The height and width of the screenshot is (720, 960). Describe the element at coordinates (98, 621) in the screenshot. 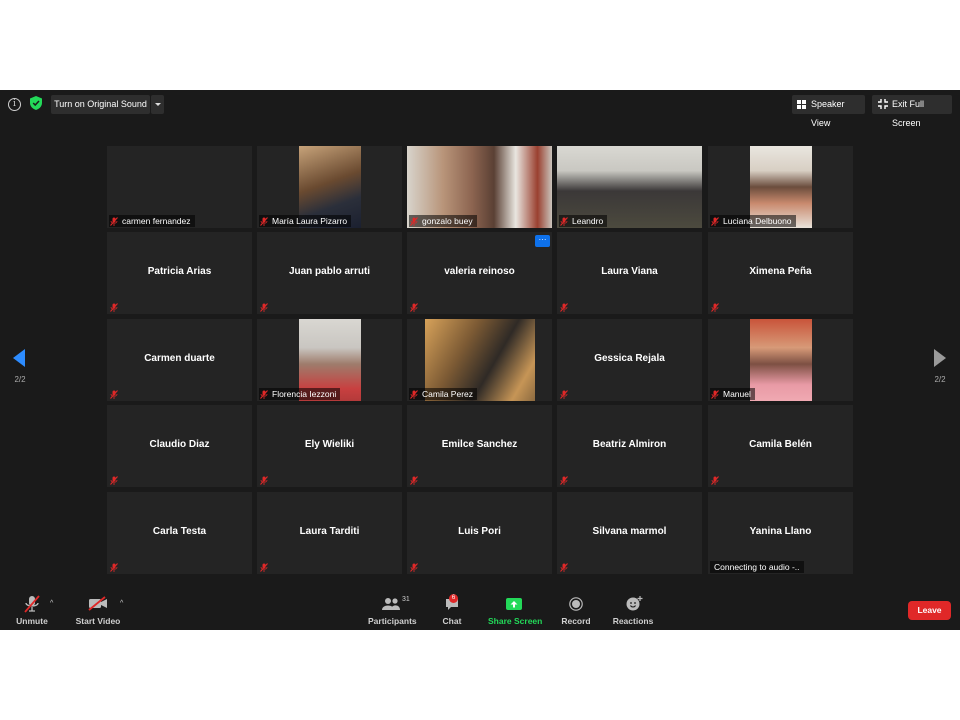

I see `start-video-label: Start Video` at that location.